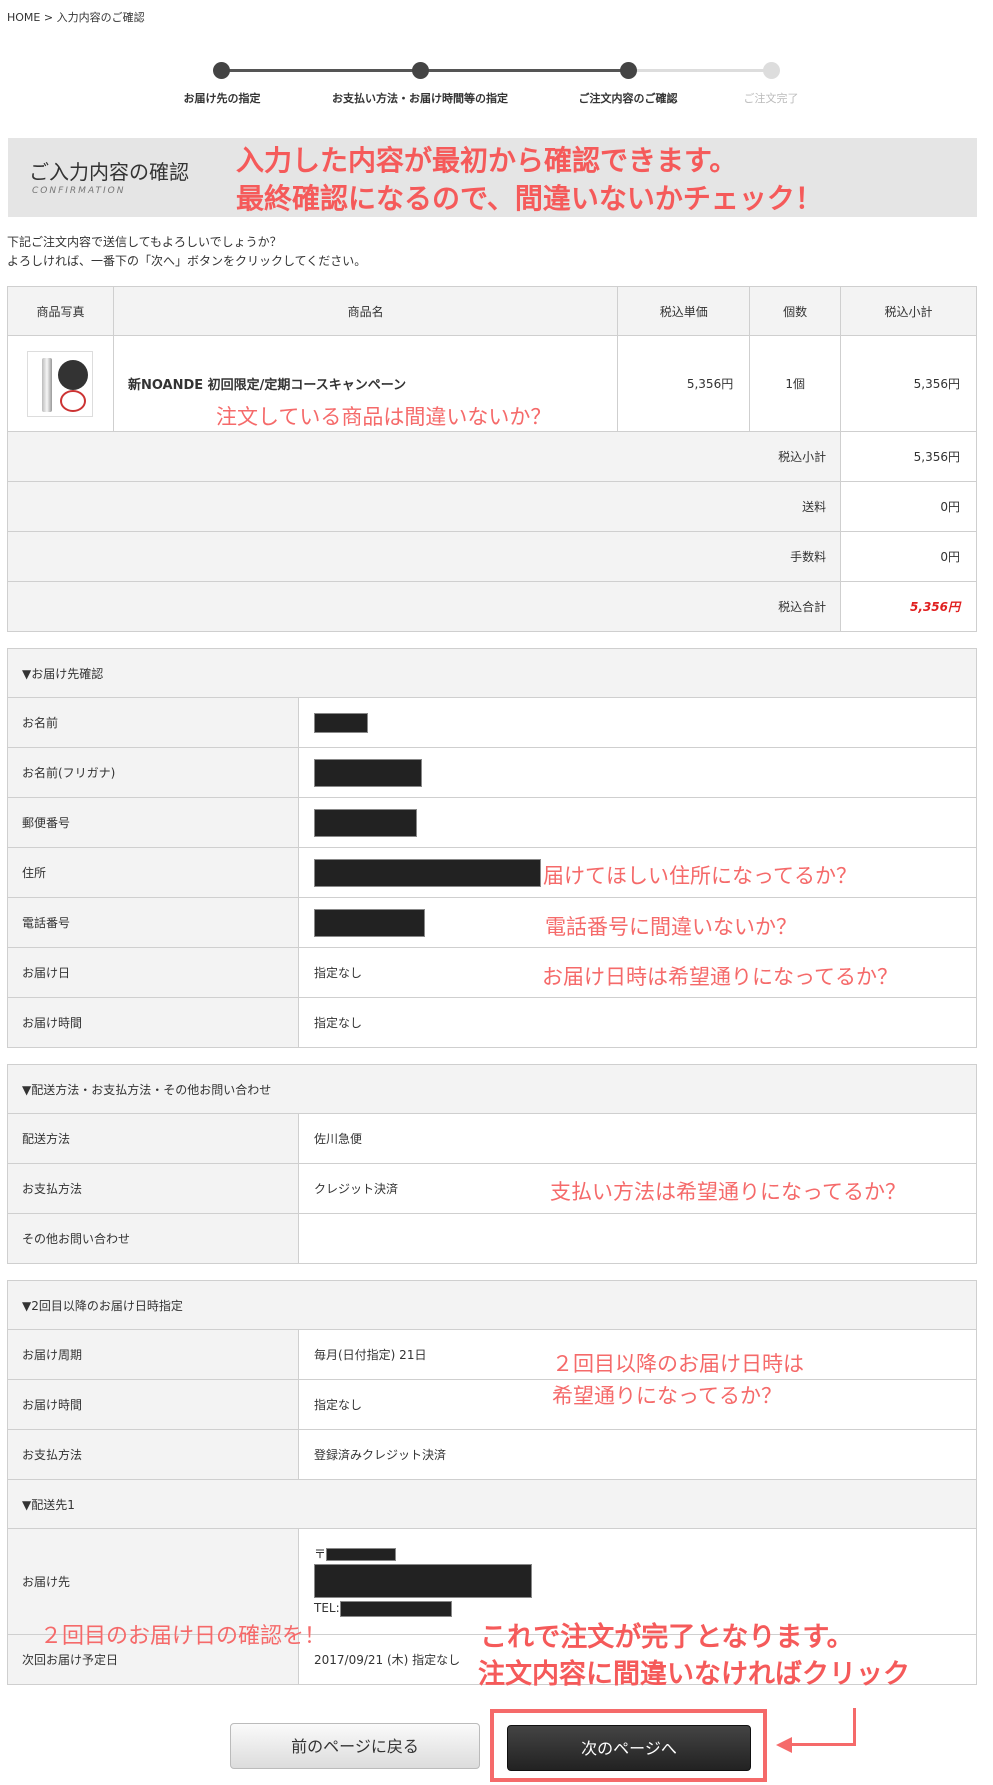 This screenshot has height=1785, width=993. What do you see at coordinates (420, 98) in the screenshot?
I see `step-label-2: お支払い方法・お届け時間等の指定` at bounding box center [420, 98].